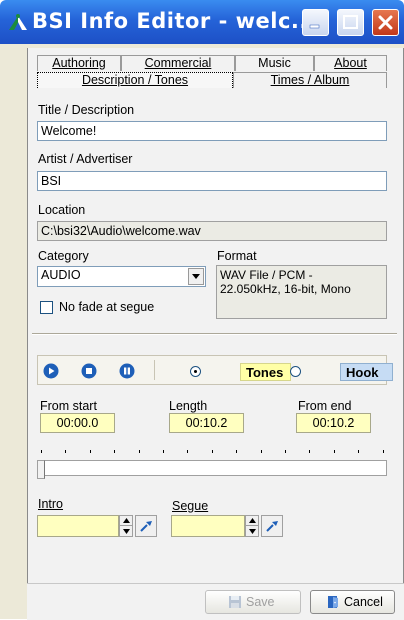  I want to click on minimize-icon, so click(314, 26).